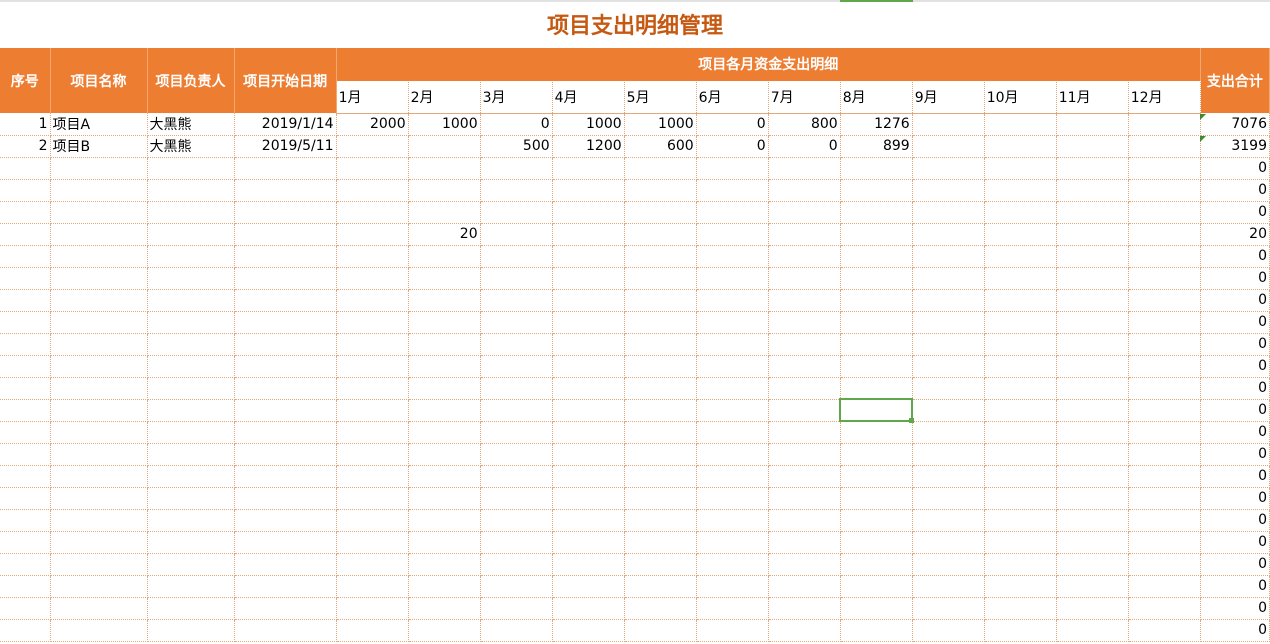 Image resolution: width=1270 pixels, height=644 pixels. Describe the element at coordinates (1235, 80) in the screenshot. I see `header-total: 支出合计` at that location.